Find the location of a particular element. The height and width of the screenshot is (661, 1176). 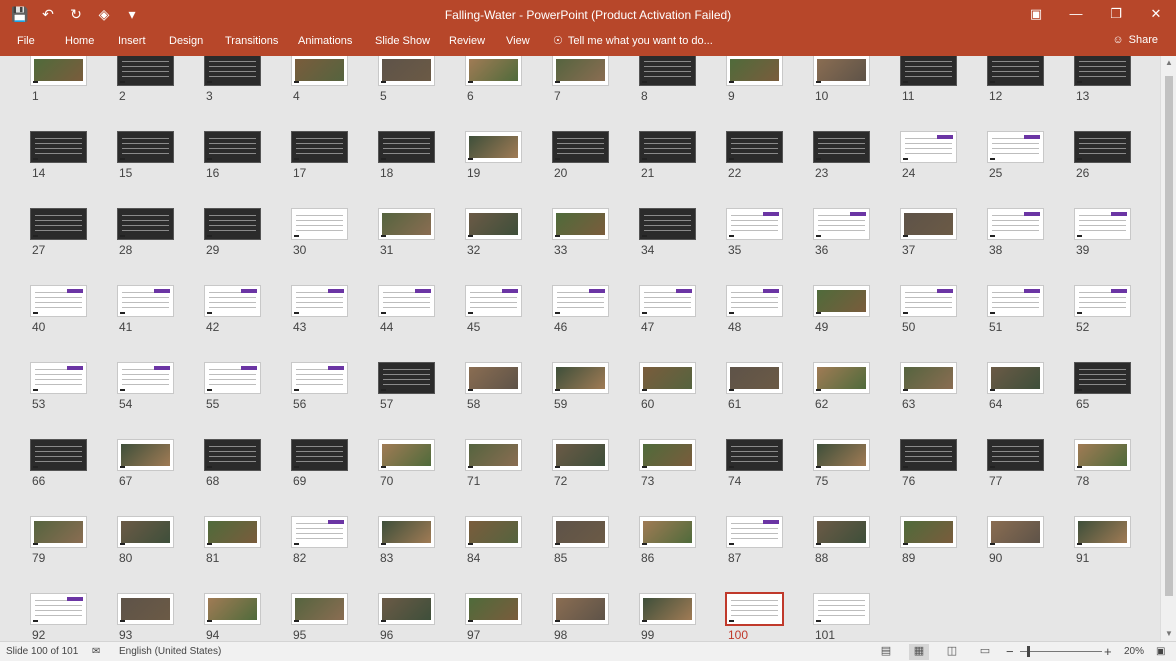

slide-thumbnail: 93 is located at coordinates (132, 617).